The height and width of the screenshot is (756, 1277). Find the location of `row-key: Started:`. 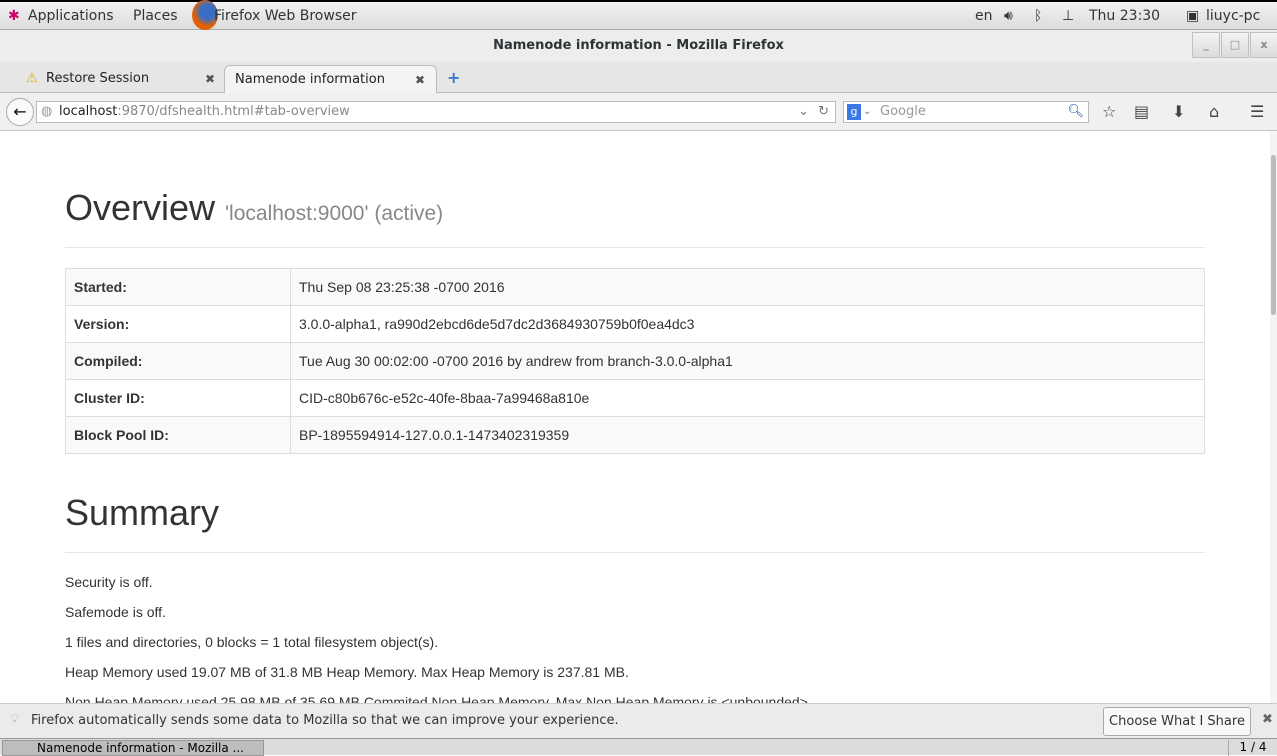

row-key: Started: is located at coordinates (178, 287).